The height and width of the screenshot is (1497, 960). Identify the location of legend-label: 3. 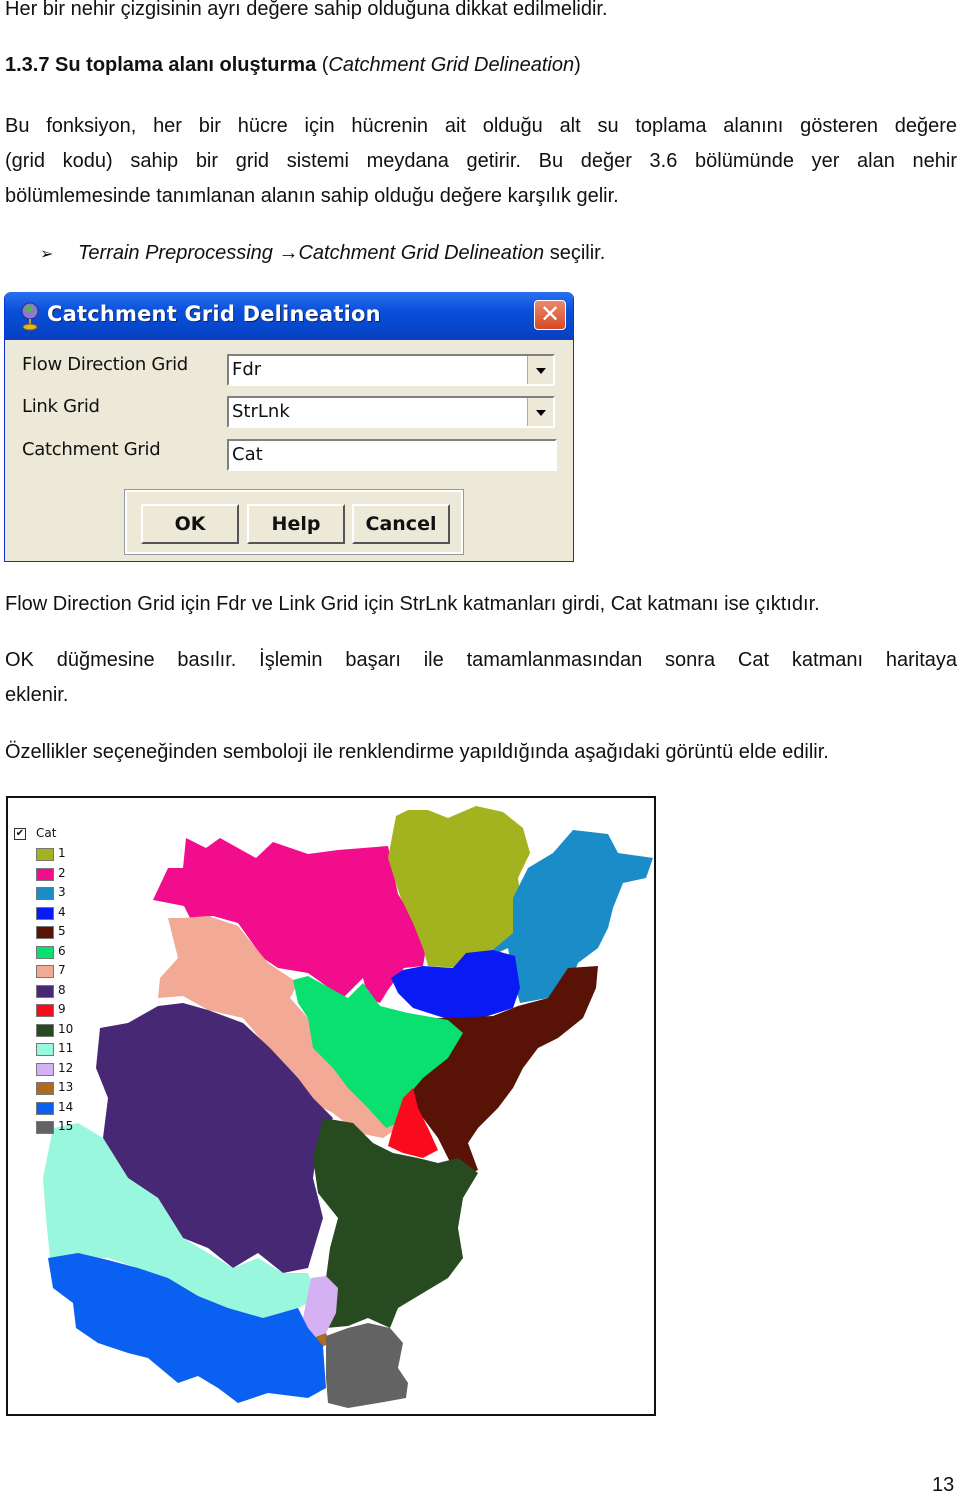
(62, 892).